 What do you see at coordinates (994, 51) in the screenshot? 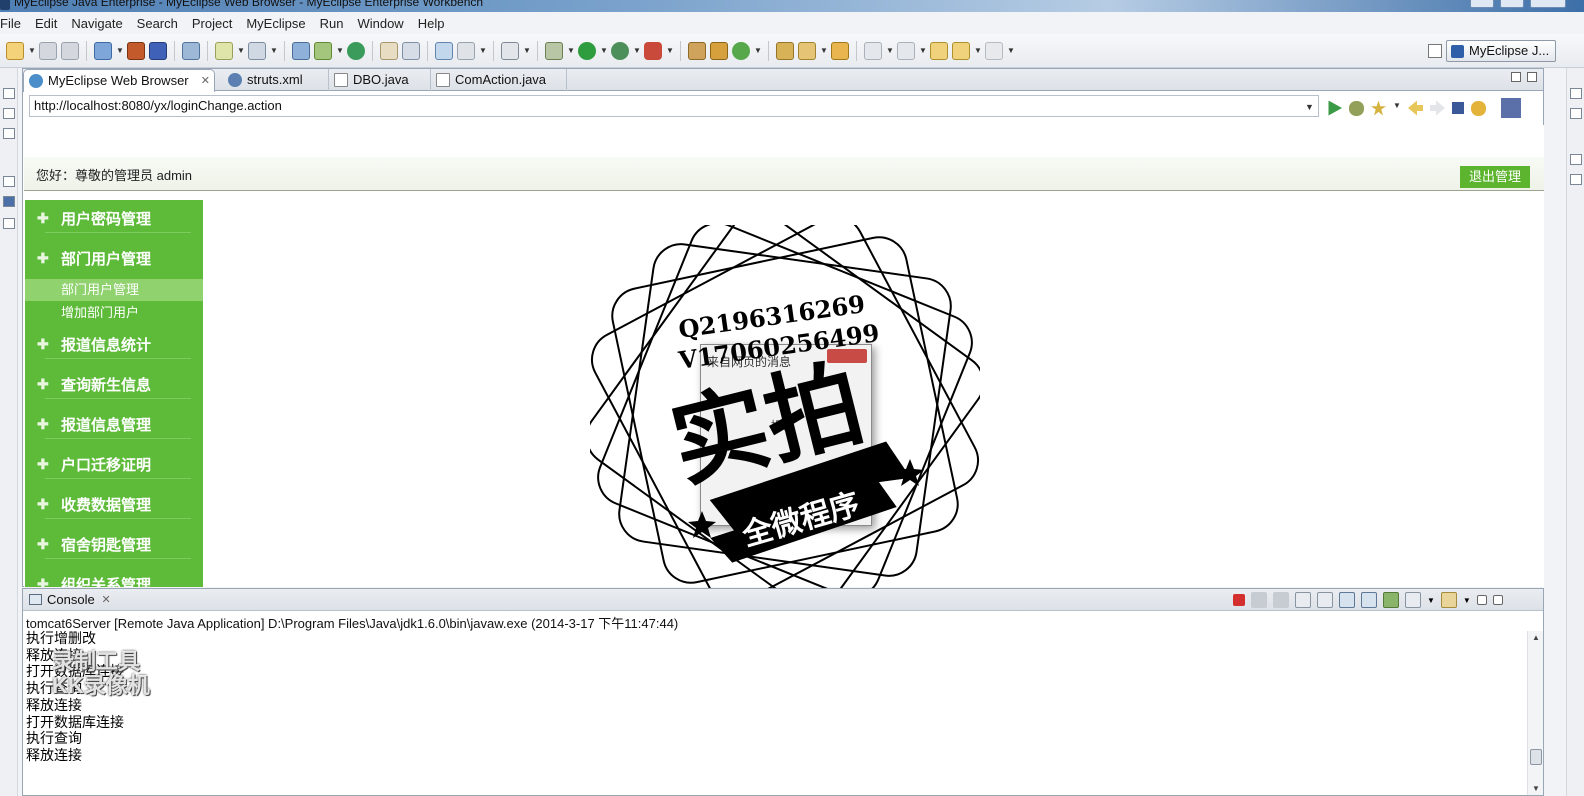
I see `forward-icon` at bounding box center [994, 51].